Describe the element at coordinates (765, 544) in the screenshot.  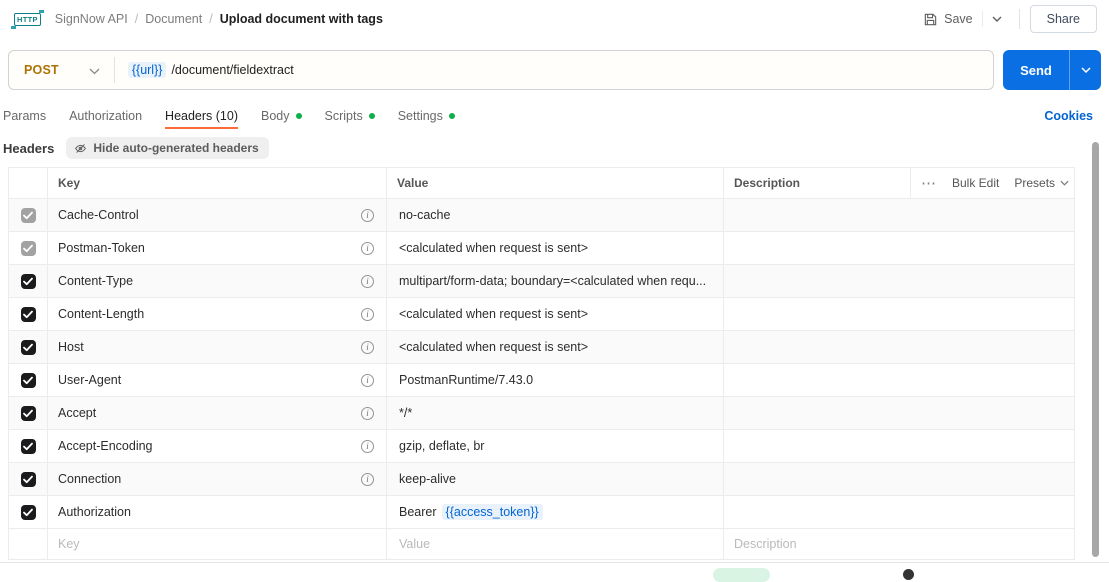
I see `description-input: Description` at that location.